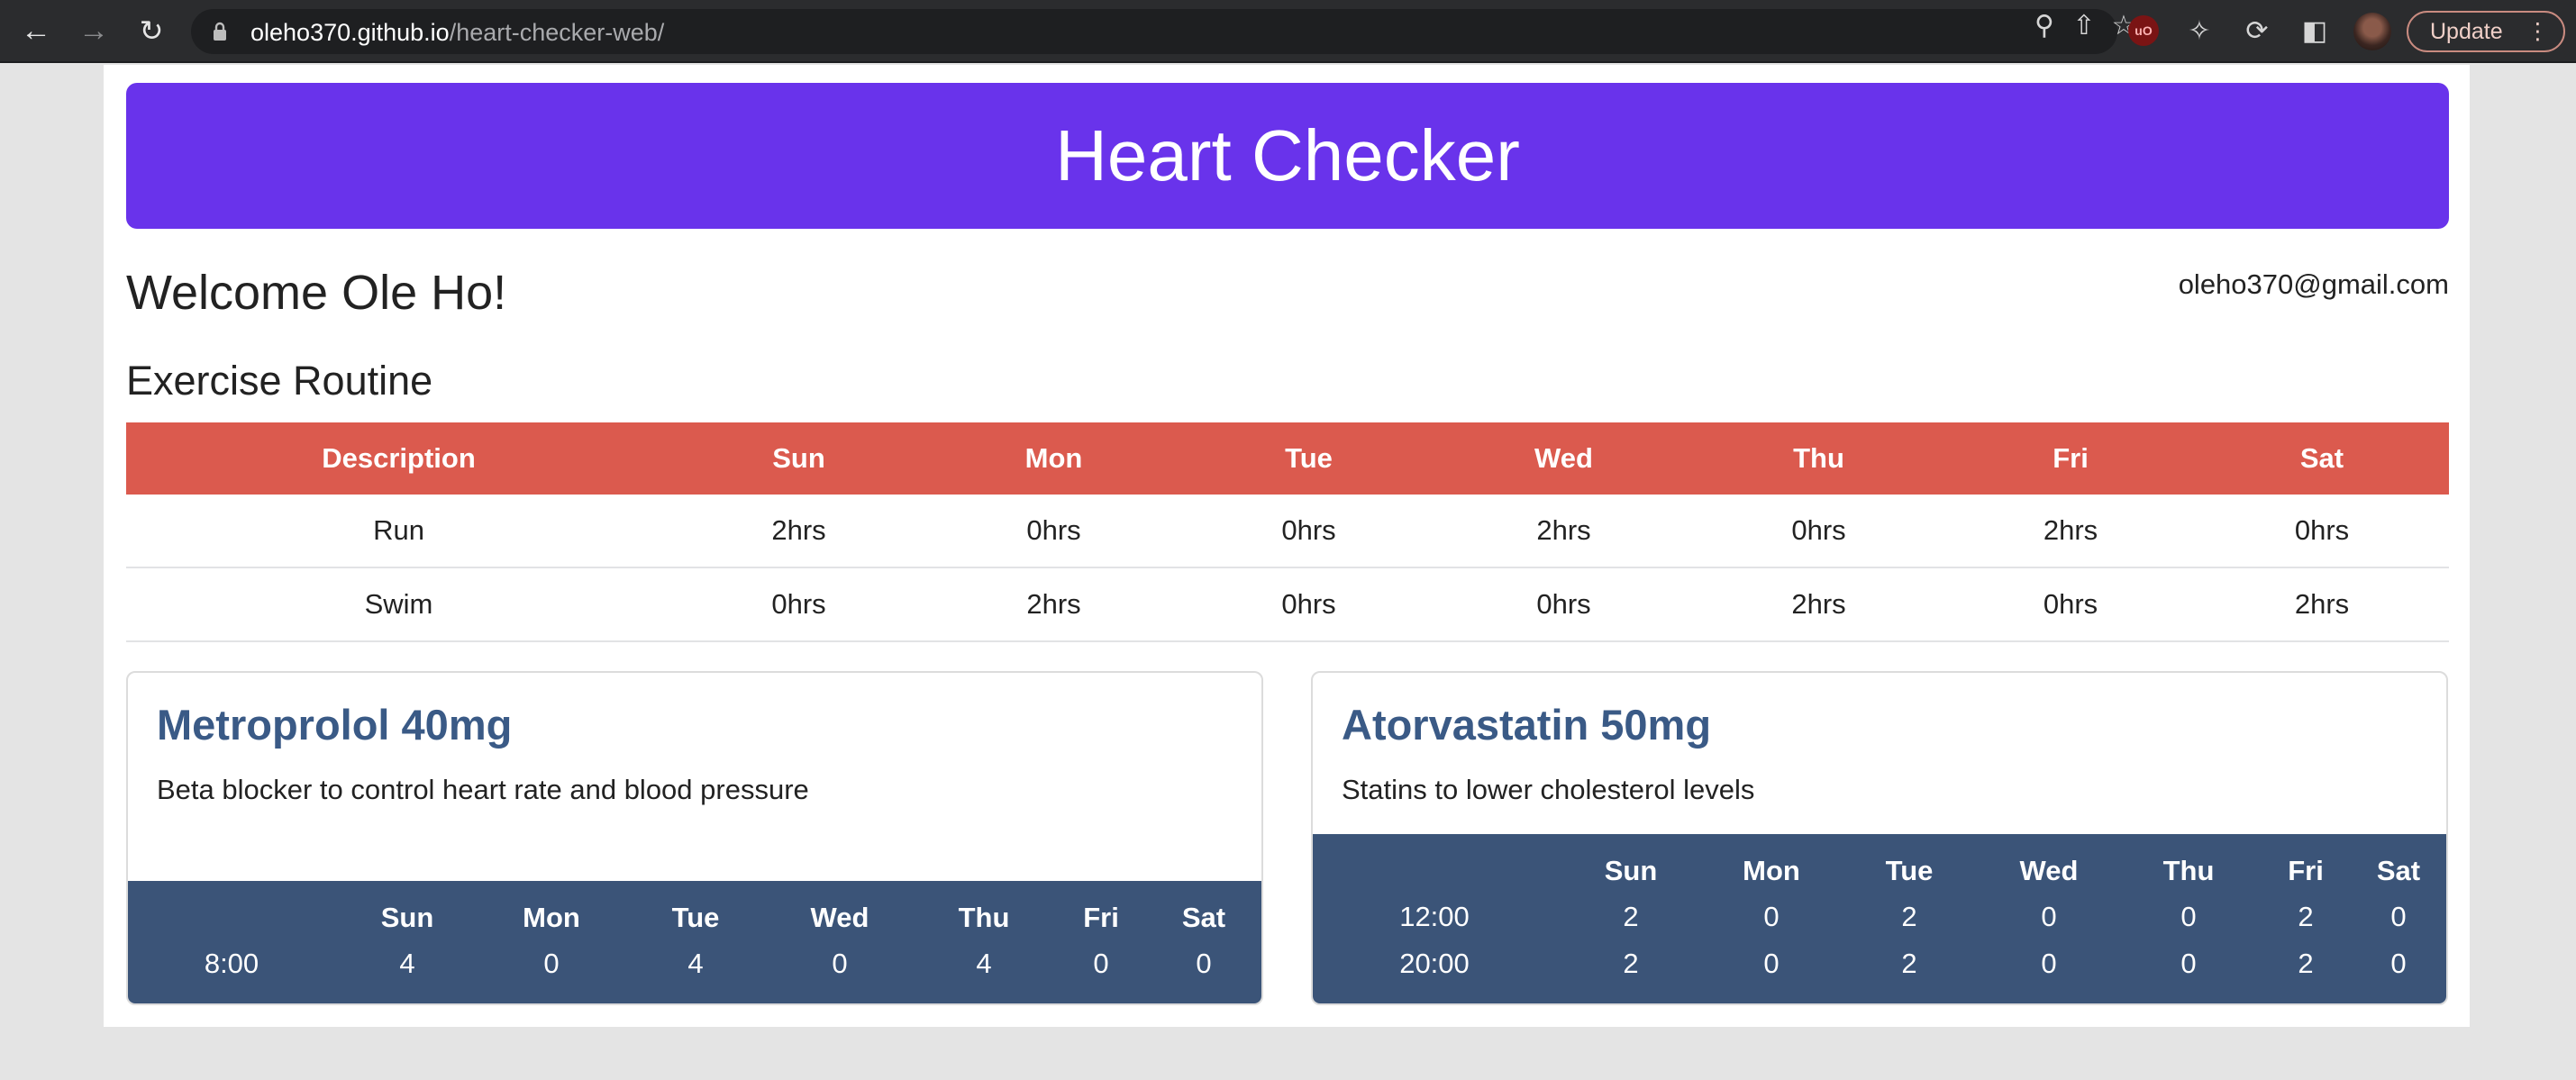 This screenshot has height=1080, width=2576. I want to click on user-email: oleho370@gmail.com, so click(2313, 284).